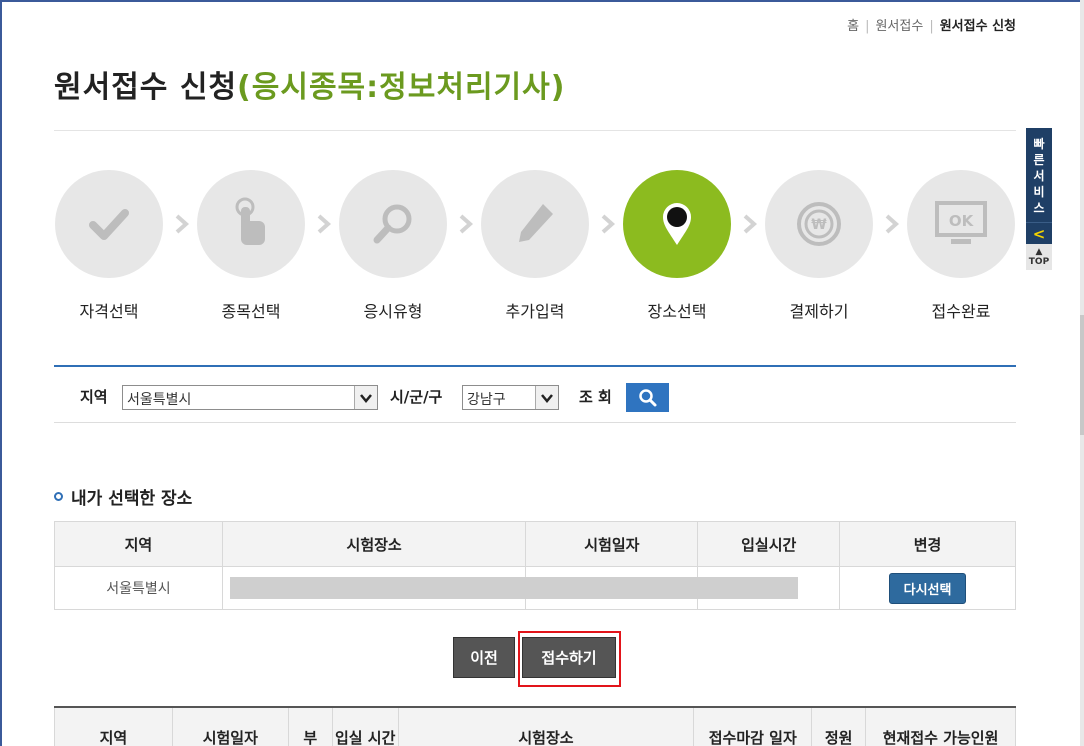 This screenshot has height=746, width=1084. Describe the element at coordinates (132, 499) in the screenshot. I see `section-title-text: 내가 선택한 장소` at that location.